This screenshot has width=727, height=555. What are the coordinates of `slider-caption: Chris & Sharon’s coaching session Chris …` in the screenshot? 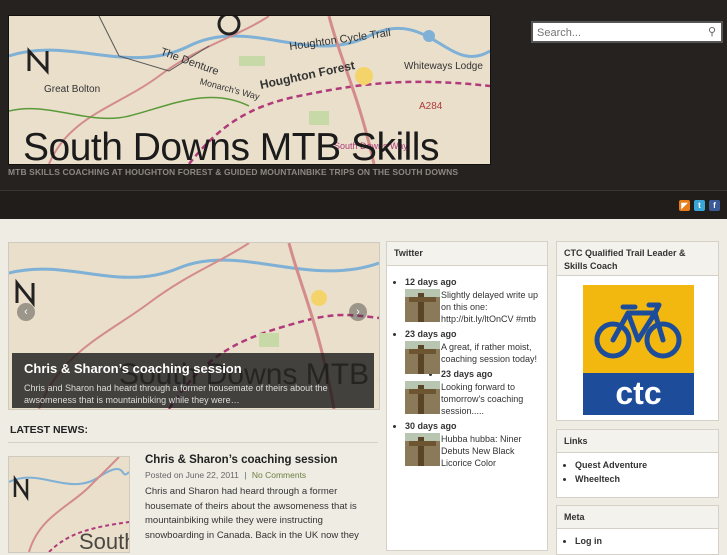 It's located at (193, 380).